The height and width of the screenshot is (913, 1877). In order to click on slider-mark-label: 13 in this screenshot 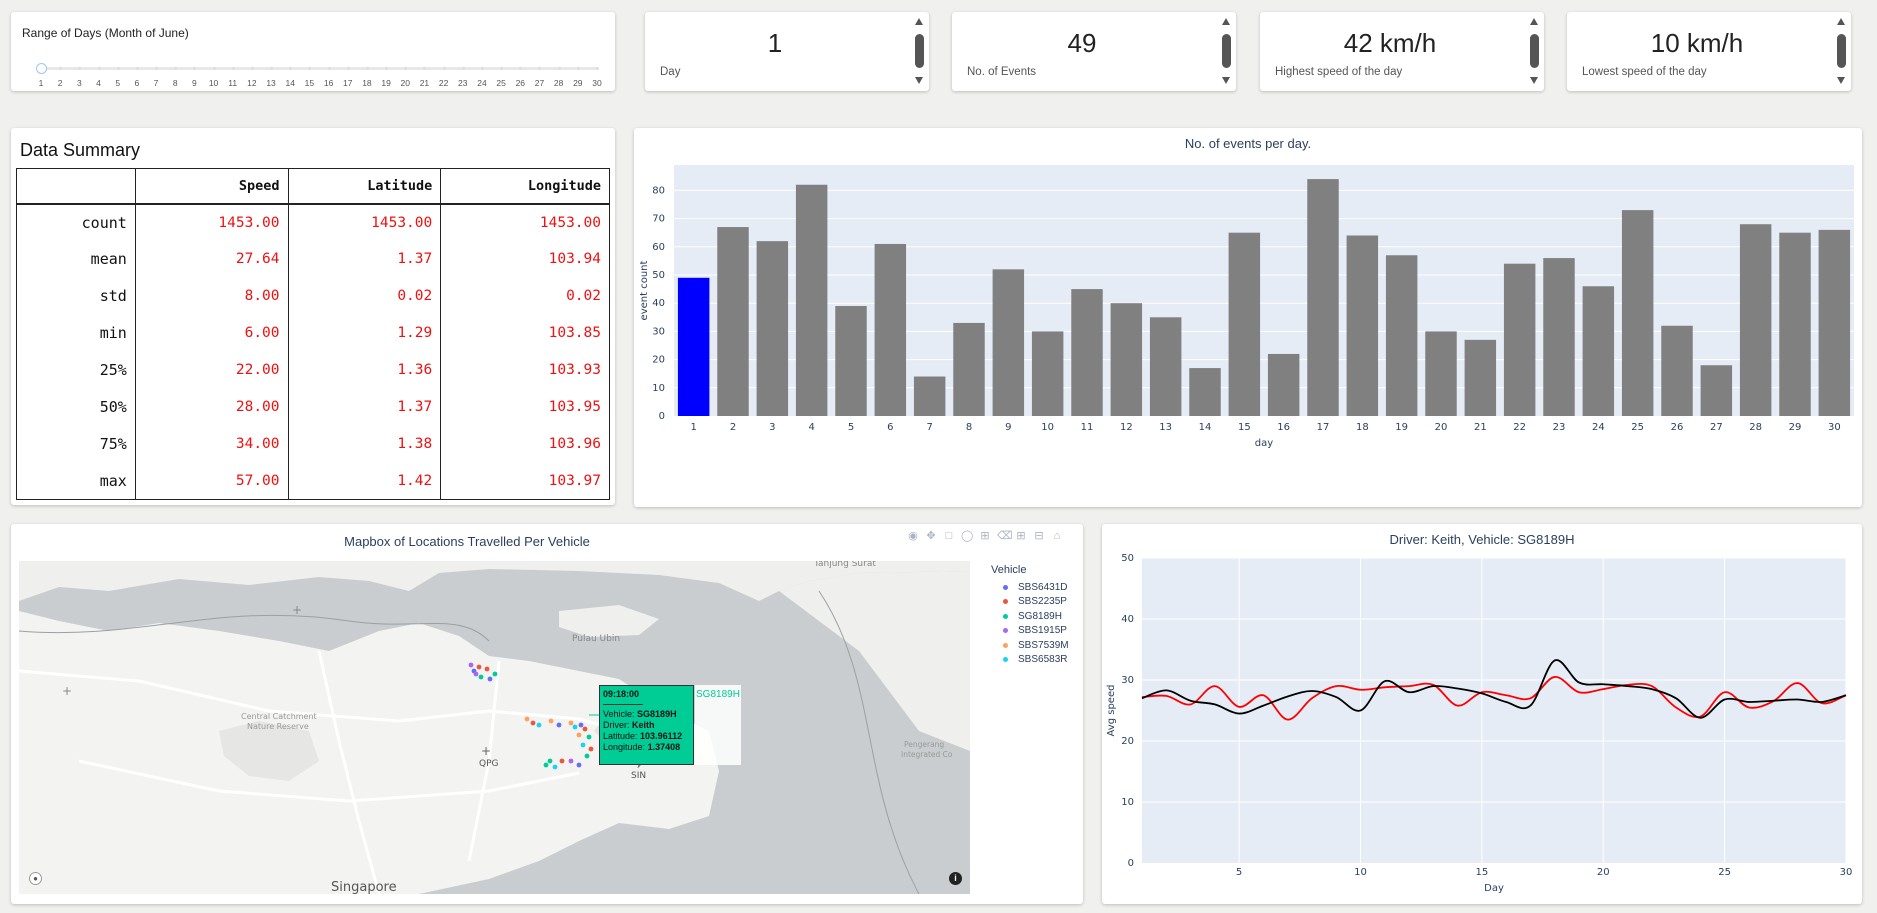, I will do `click(270, 83)`.